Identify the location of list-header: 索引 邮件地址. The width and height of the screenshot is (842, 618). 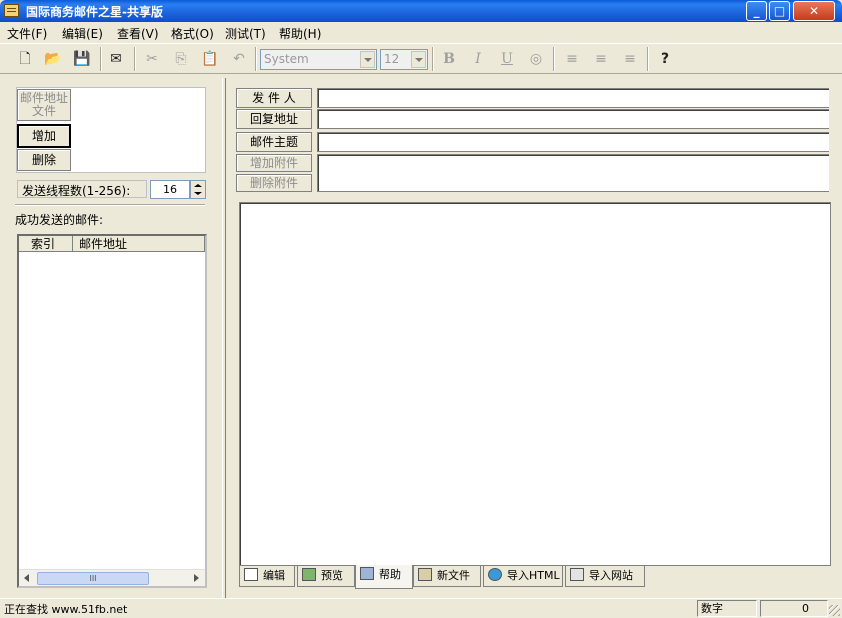
(112, 244).